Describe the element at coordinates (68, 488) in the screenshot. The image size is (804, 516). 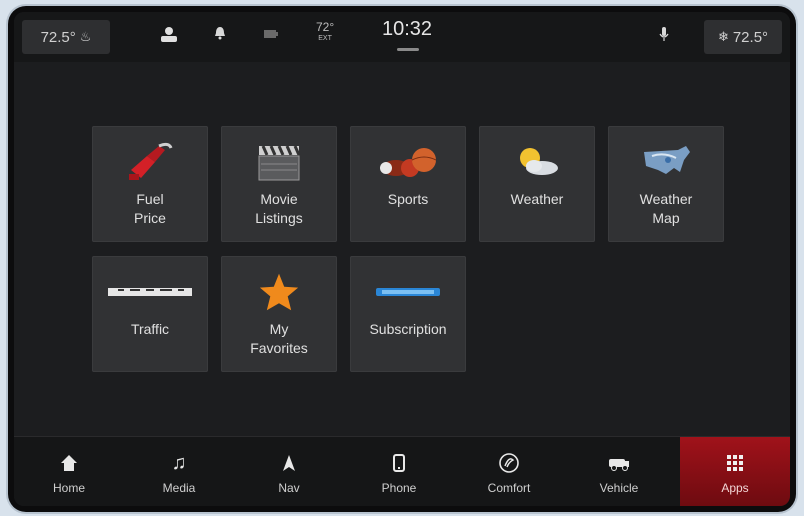
I see `nav-label: Home` at that location.